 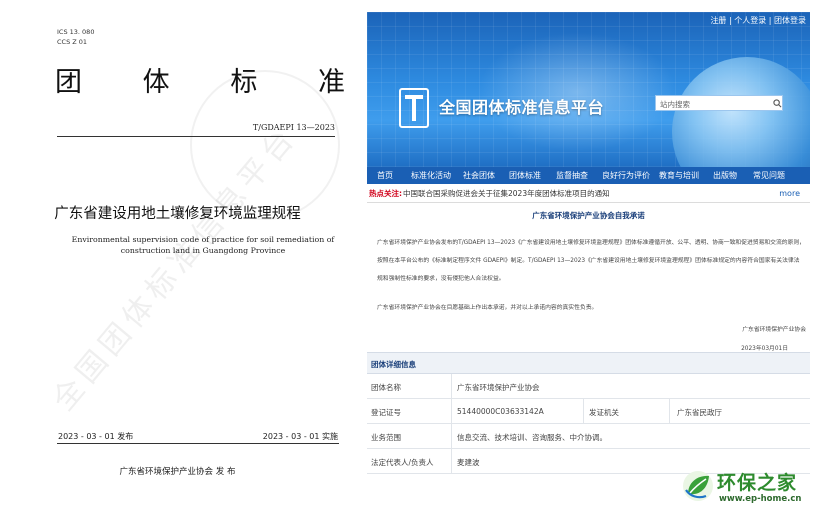 I want to click on nav-training: 教育与培训, so click(x=679, y=175).